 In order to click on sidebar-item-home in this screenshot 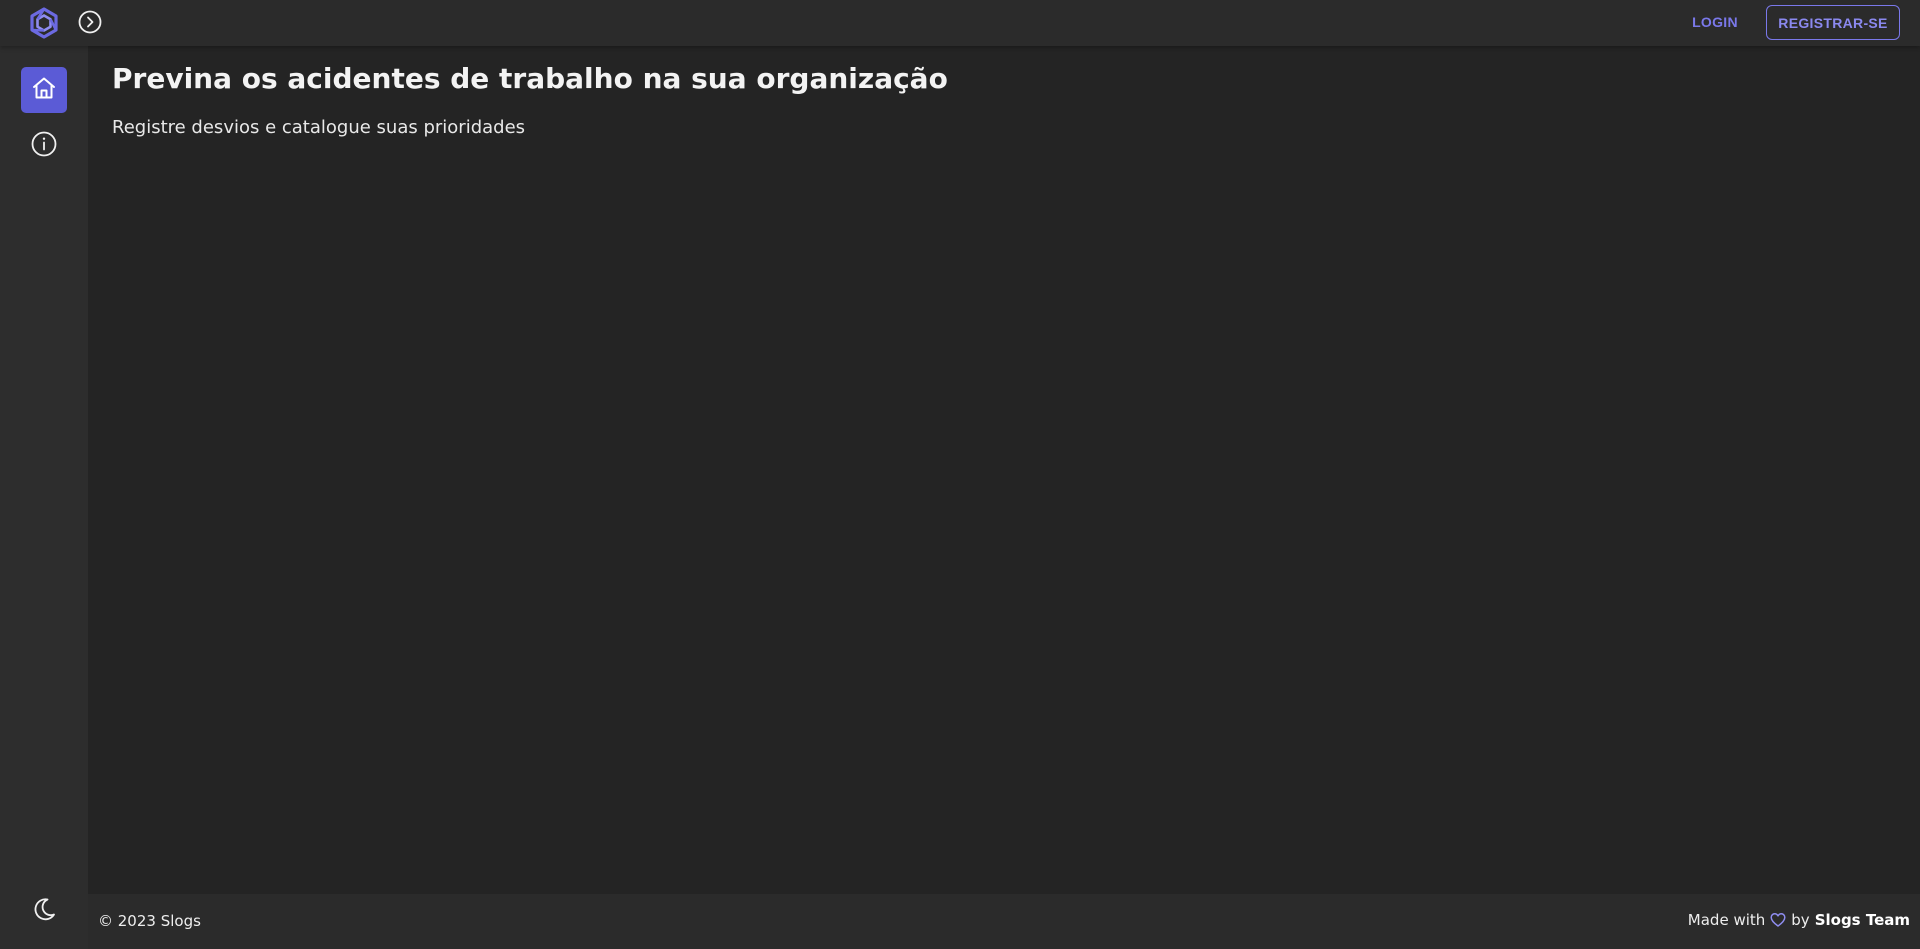, I will do `click(44, 90)`.